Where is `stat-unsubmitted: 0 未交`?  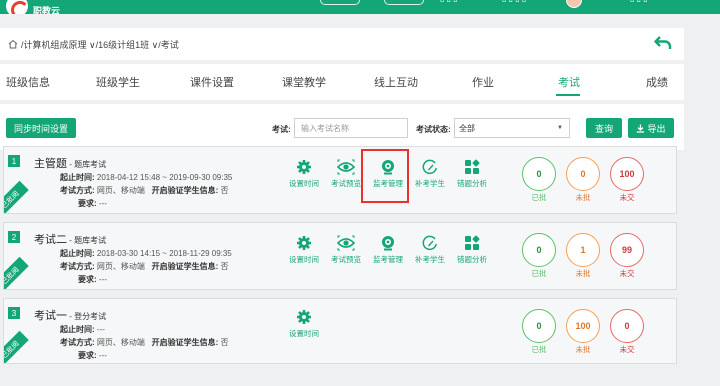 stat-unsubmitted: 0 未交 is located at coordinates (627, 332).